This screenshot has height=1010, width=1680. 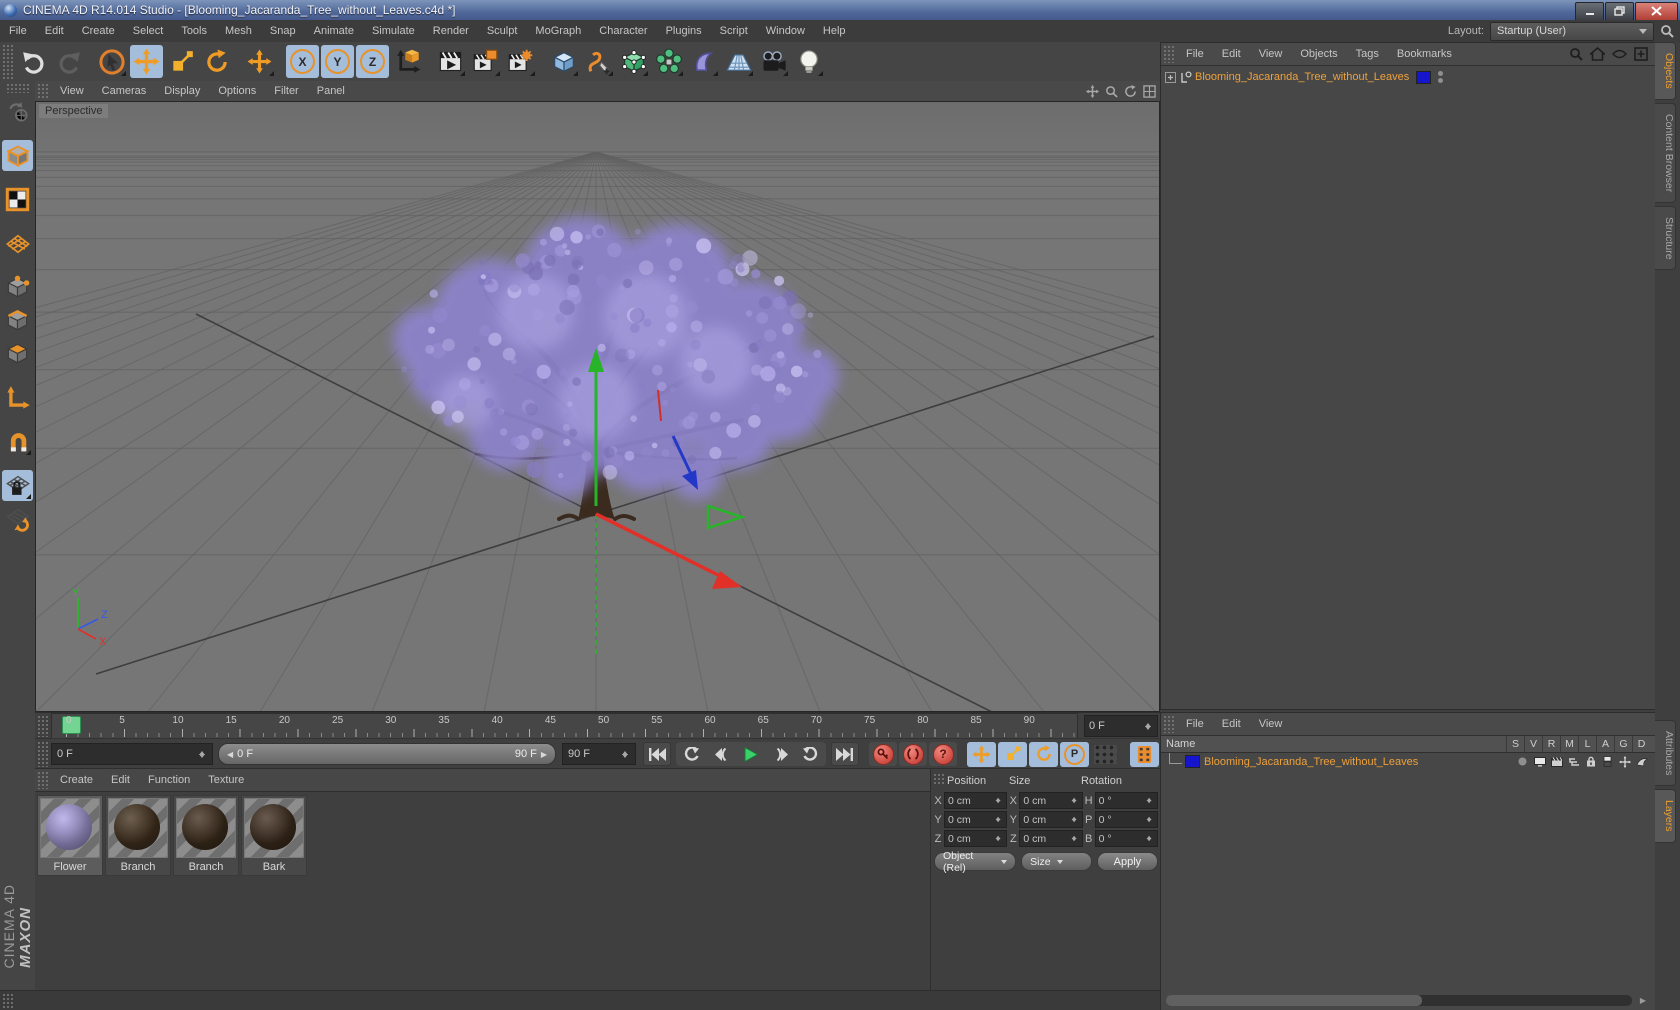 What do you see at coordinates (684, 31) in the screenshot?
I see `menu-item: Plugins` at bounding box center [684, 31].